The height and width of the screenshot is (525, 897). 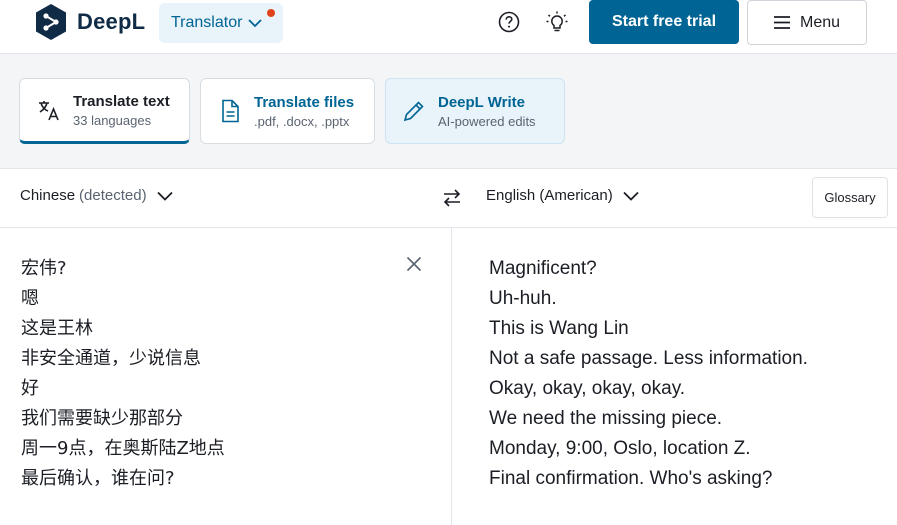 What do you see at coordinates (30, 298) in the screenshot?
I see `source-line: 嗯` at bounding box center [30, 298].